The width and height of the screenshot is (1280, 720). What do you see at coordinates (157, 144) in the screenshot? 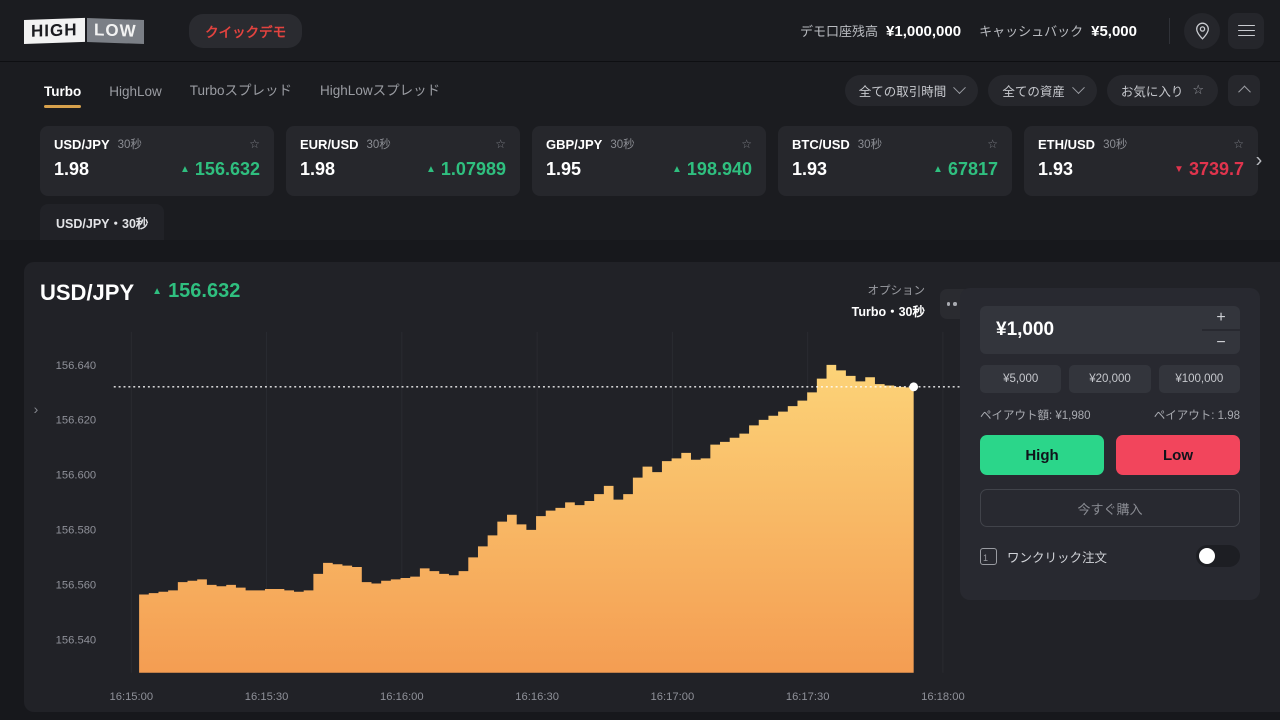
I see `asset-card-header: USD/JPY 30秒 ☆` at bounding box center [157, 144].